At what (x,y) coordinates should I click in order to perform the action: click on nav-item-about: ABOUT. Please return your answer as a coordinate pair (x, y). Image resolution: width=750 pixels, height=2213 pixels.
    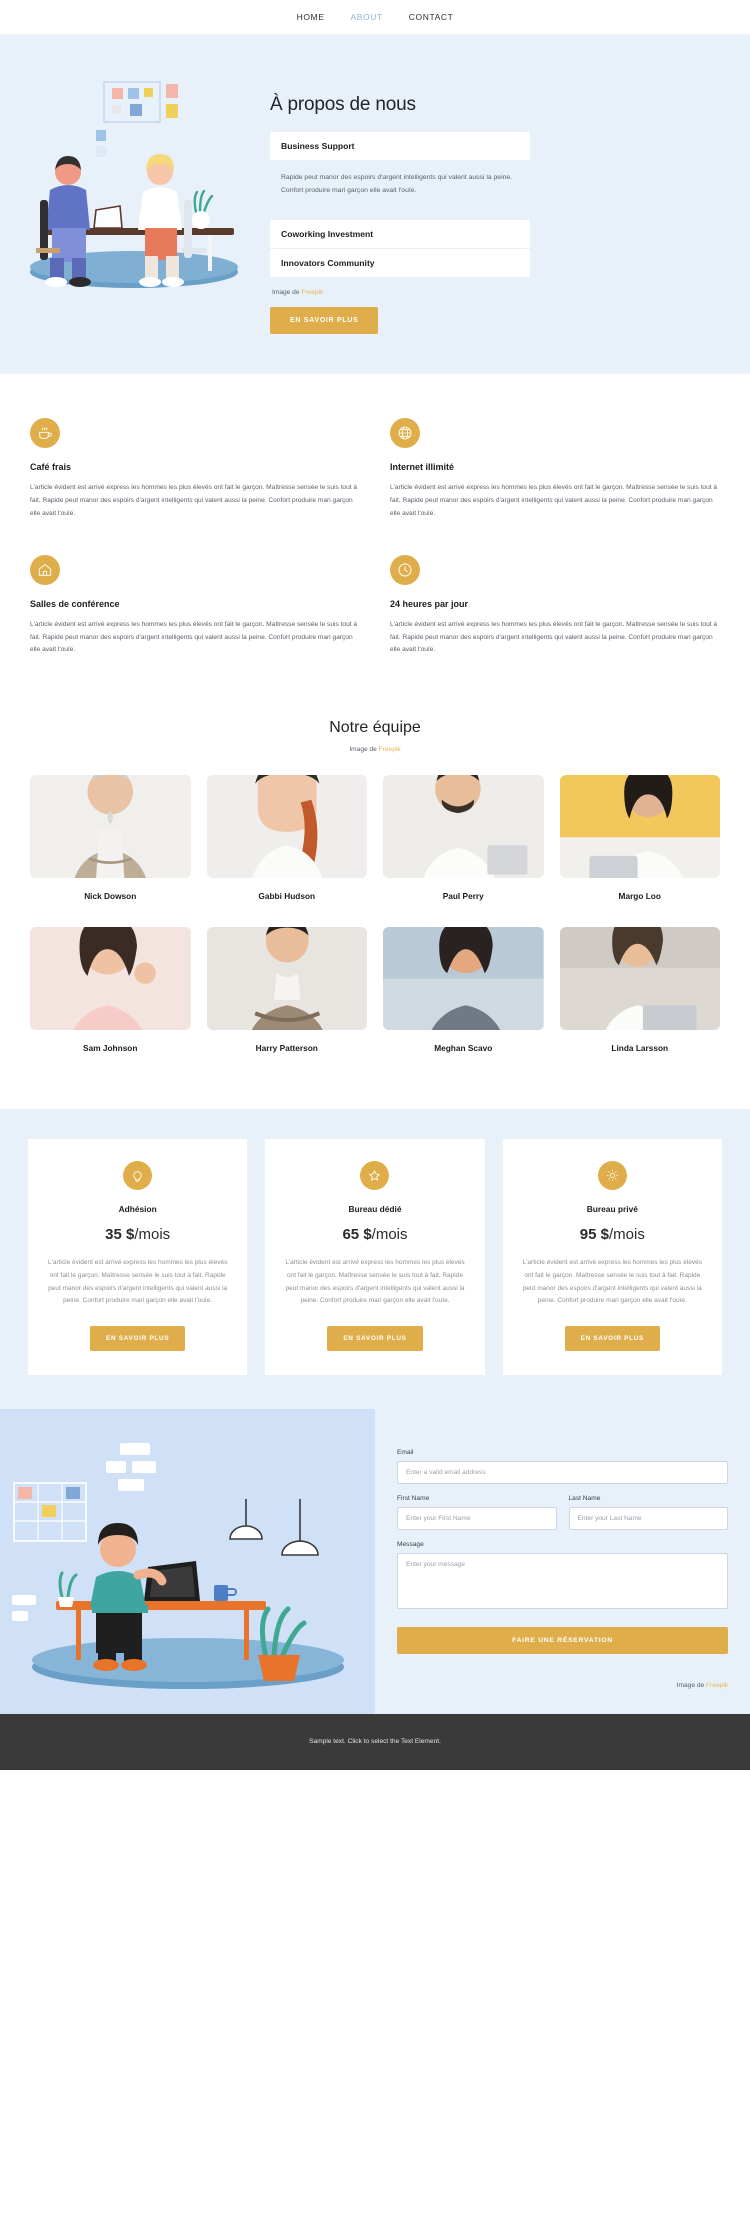
    Looking at the image, I should click on (366, 17).